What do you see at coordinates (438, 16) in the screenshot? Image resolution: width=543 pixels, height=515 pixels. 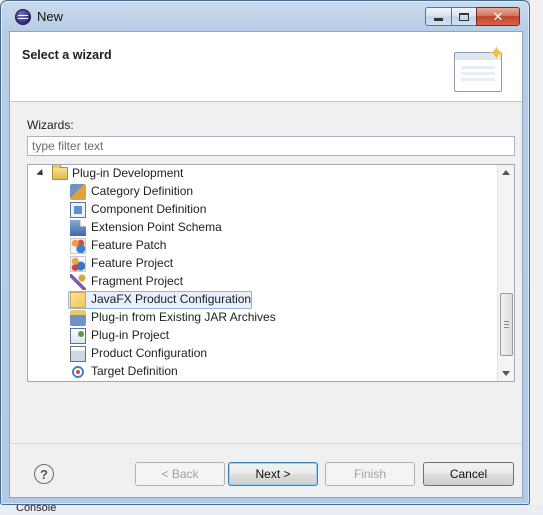 I see `minimize-button` at bounding box center [438, 16].